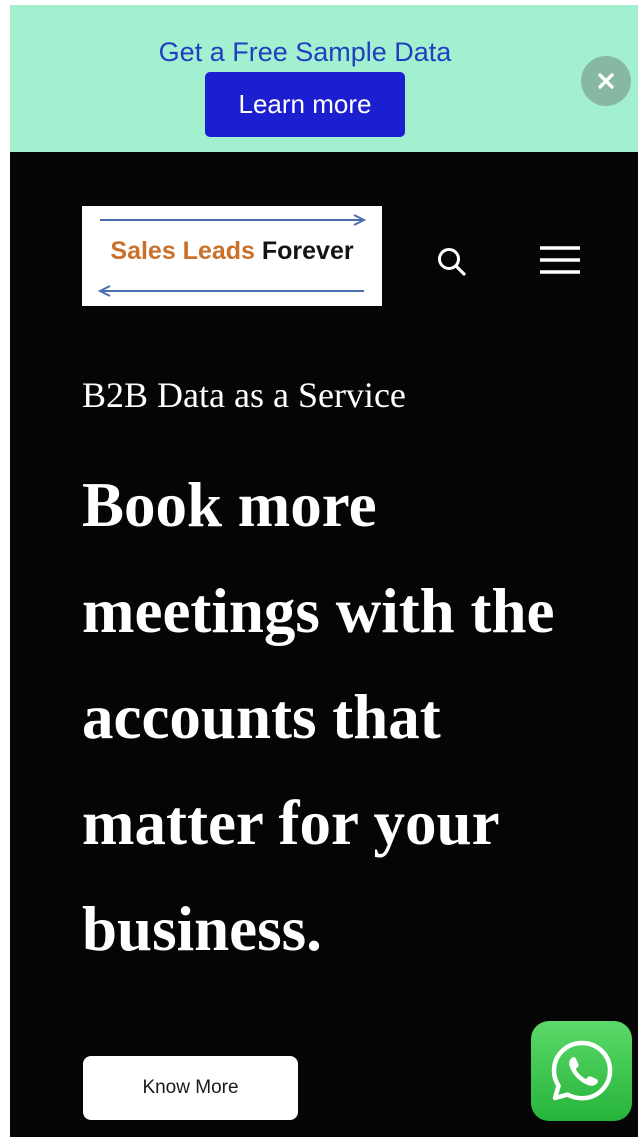 The width and height of the screenshot is (639, 1137). I want to click on promo-close-button, so click(606, 81).